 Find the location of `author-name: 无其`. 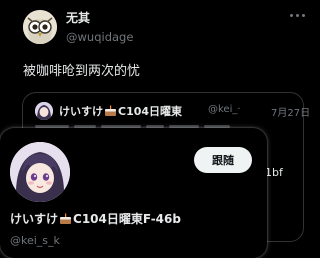

author-name: 无其 is located at coordinates (78, 17).